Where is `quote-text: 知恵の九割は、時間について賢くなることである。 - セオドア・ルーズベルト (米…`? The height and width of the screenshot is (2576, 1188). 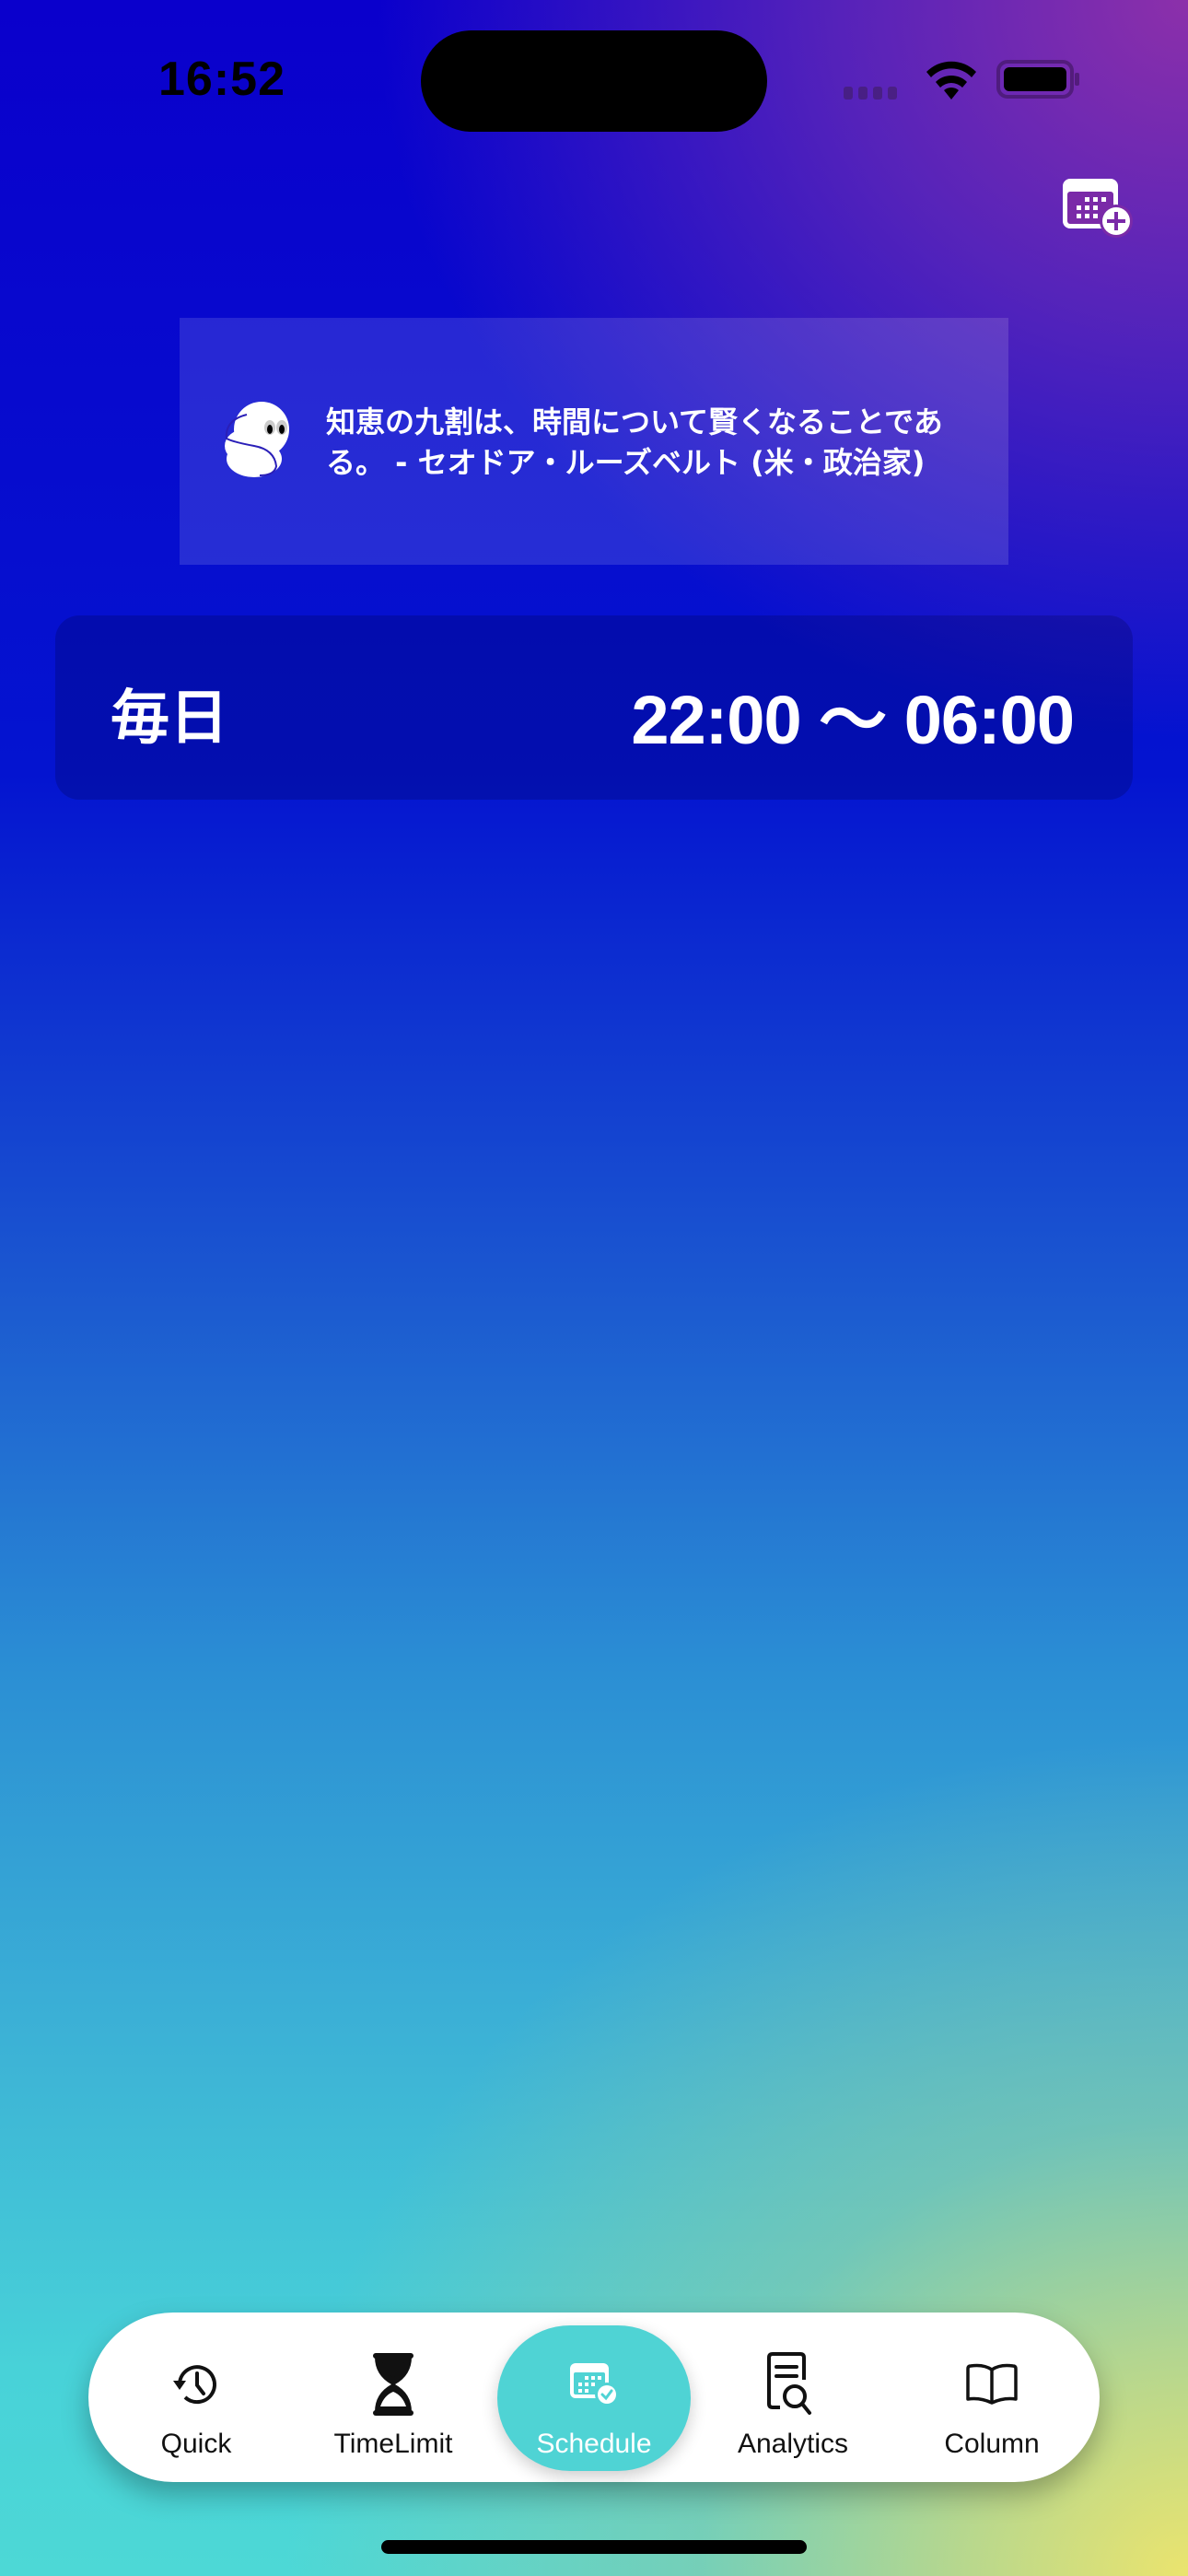 quote-text: 知恵の九割は、時間について賢くなることである。 - セオドア・ルーズベルト (米… is located at coordinates (634, 442).